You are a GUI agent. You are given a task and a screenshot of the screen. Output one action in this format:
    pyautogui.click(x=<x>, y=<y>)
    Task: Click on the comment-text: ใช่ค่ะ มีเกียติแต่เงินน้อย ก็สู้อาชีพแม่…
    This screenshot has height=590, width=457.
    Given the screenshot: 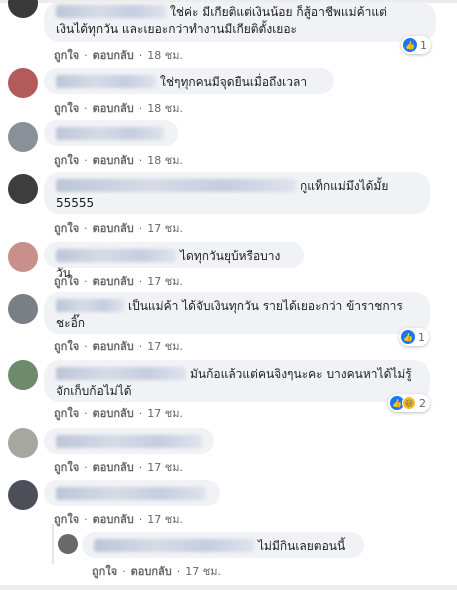 What is the action you would take?
    pyautogui.click(x=278, y=12)
    